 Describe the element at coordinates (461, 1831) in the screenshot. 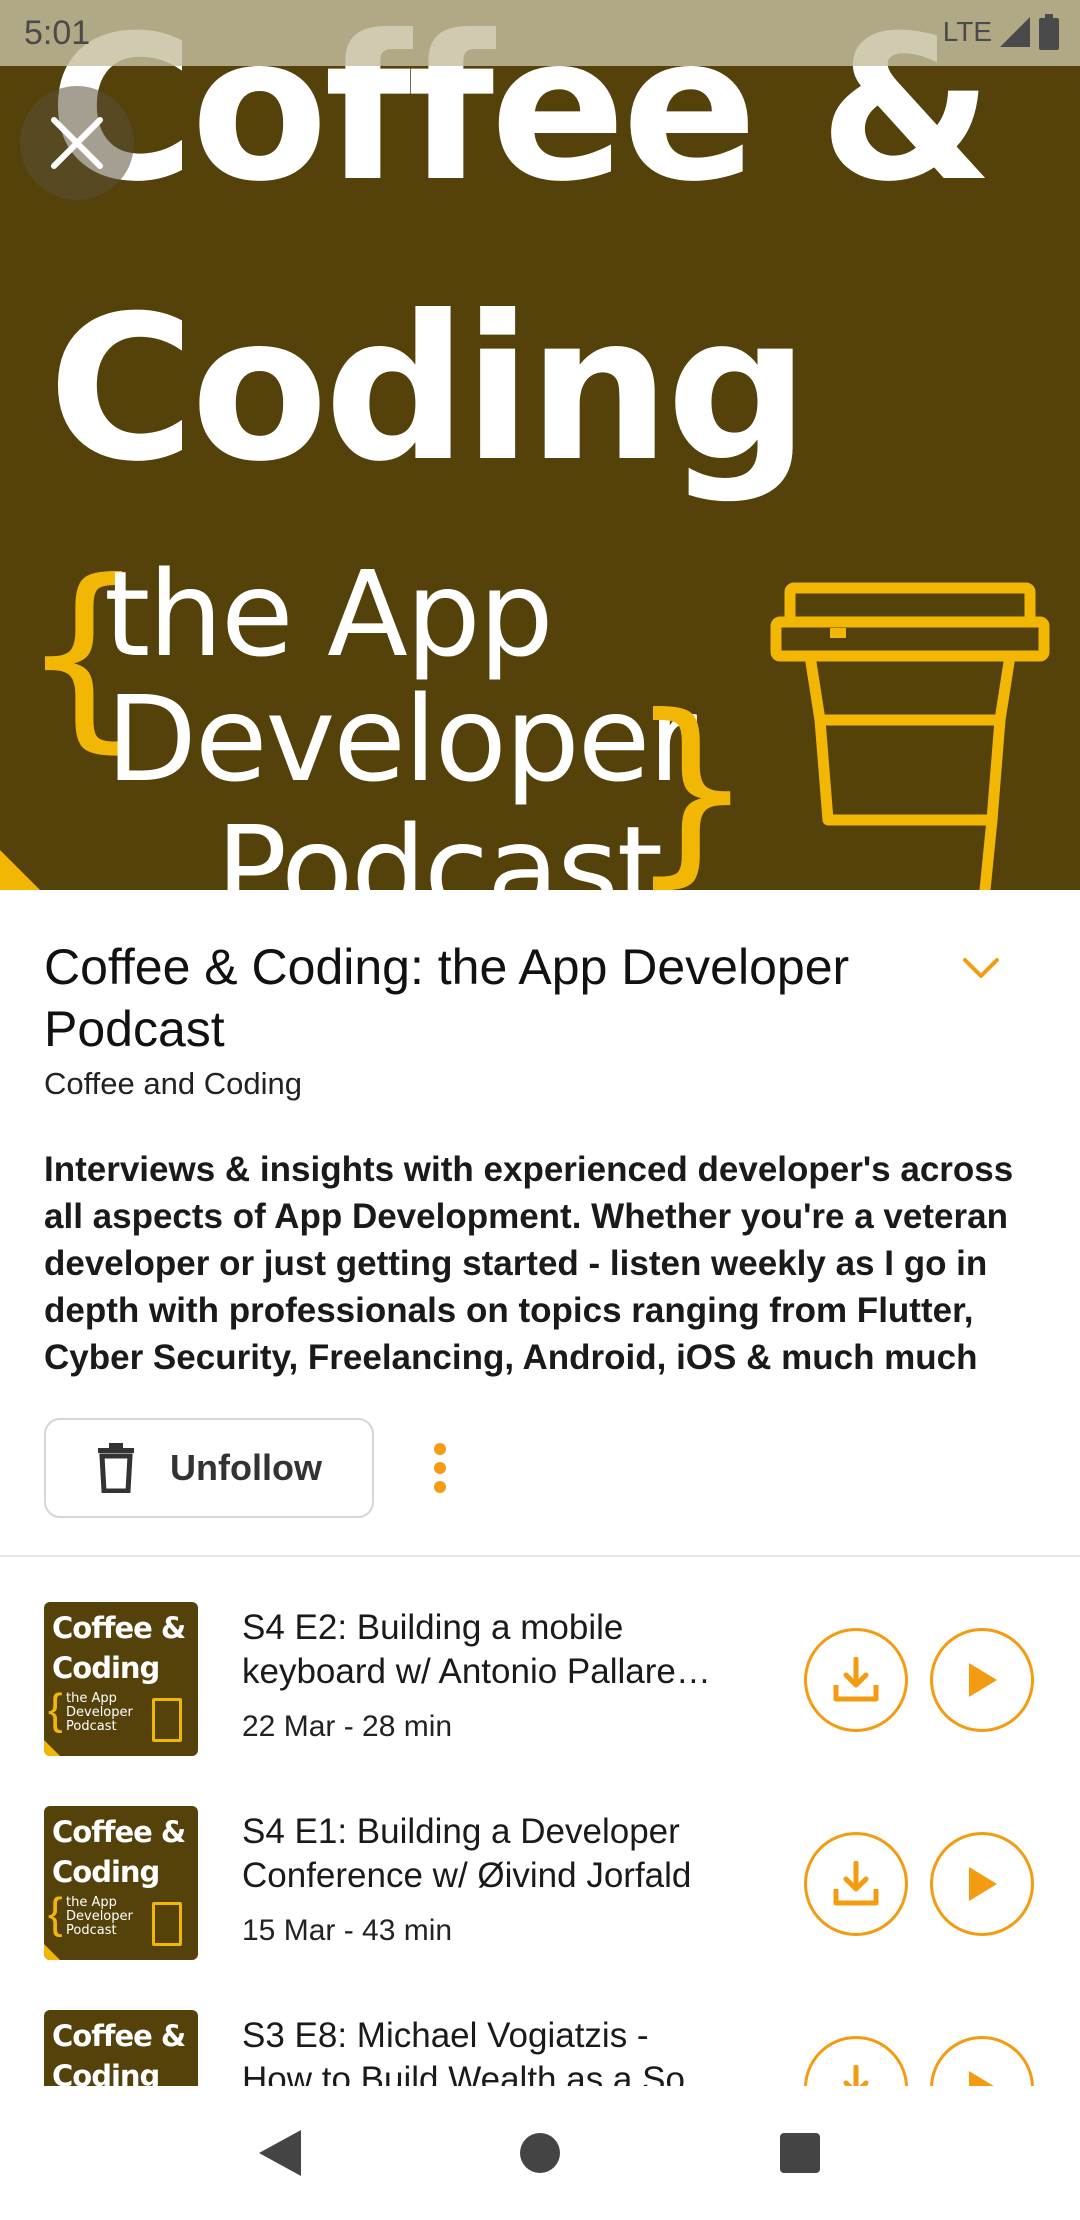

I see `episode-title-line1: S4 E1: Building a Developer` at that location.